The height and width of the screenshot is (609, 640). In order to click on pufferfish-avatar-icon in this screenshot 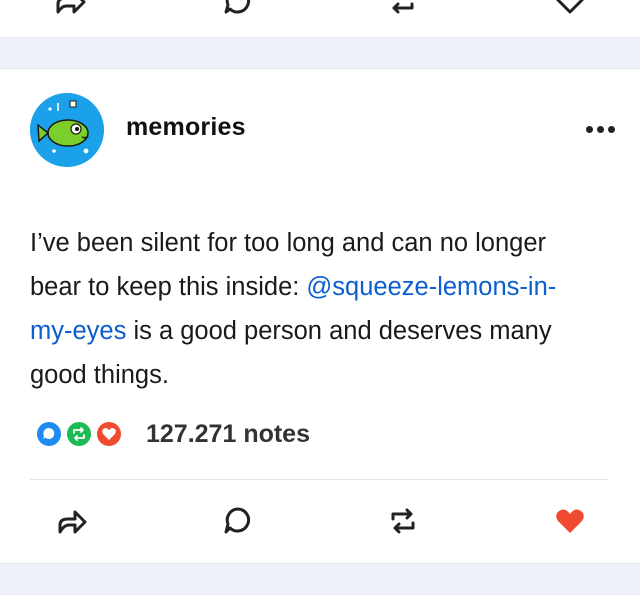, I will do `click(67, 130)`.